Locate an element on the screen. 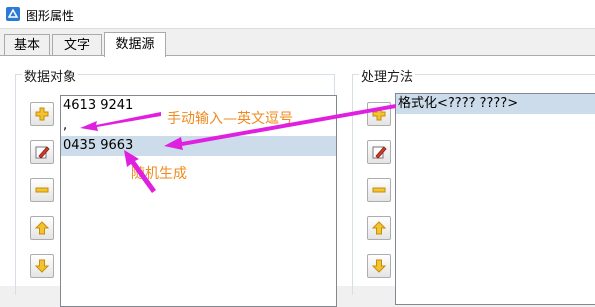 Image resolution: width=595 pixels, height=307 pixels. app-shape-icon is located at coordinates (13, 14).